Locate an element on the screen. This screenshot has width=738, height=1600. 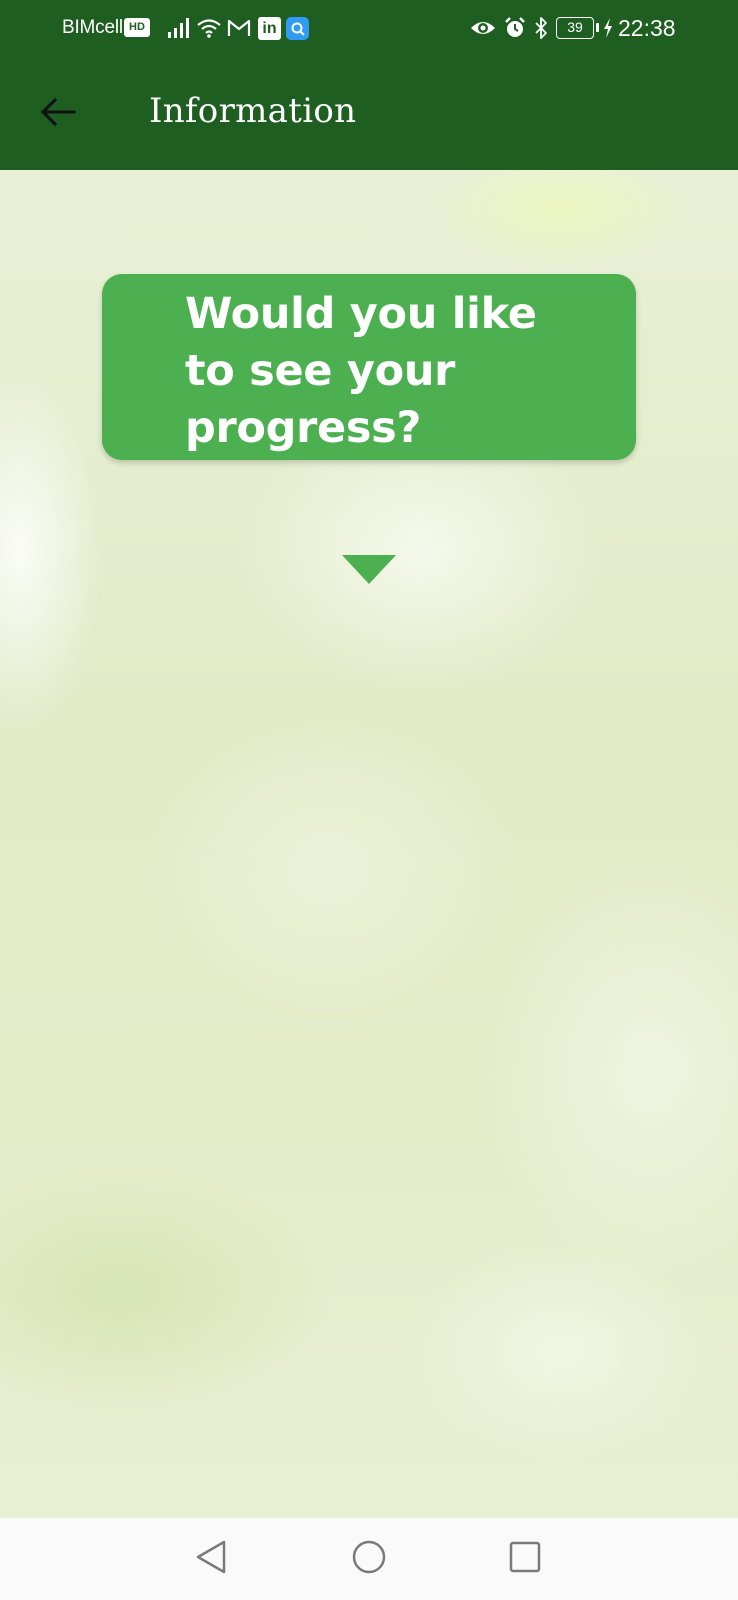
question-text: Would you like to see your progress? is located at coordinates (361, 371).